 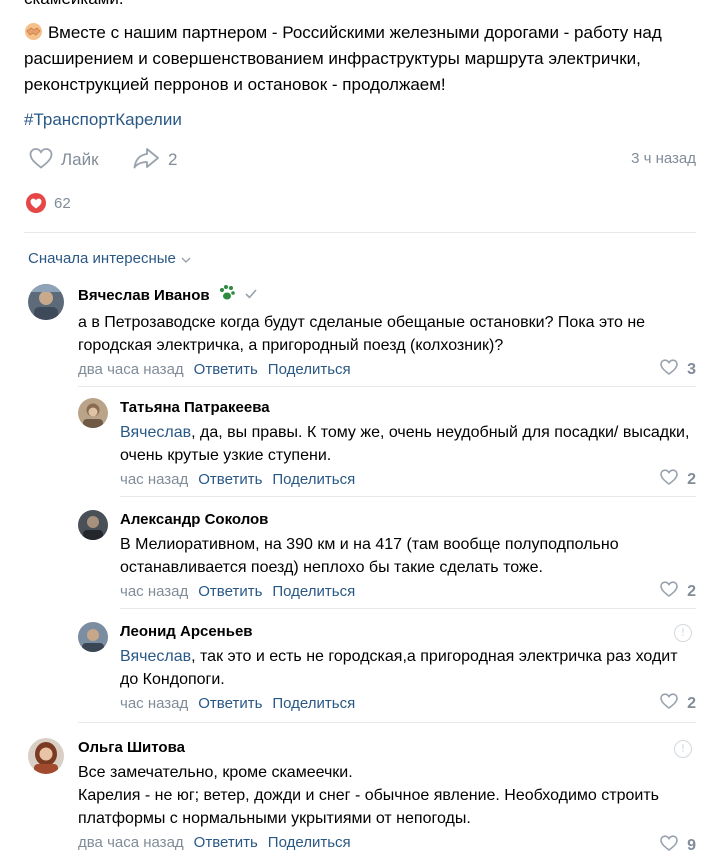 I want to click on author-name: Татьяна Патракеева, so click(x=195, y=408).